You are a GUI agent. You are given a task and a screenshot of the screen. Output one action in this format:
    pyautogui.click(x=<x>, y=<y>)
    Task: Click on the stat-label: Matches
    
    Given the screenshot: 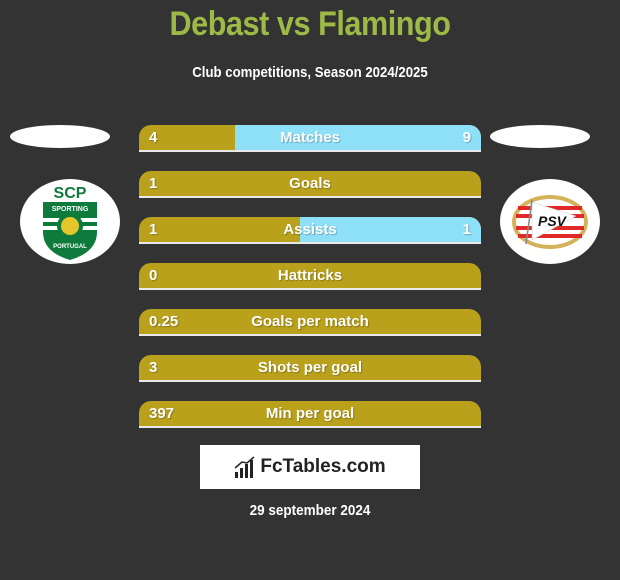 What is the action you would take?
    pyautogui.click(x=310, y=137)
    